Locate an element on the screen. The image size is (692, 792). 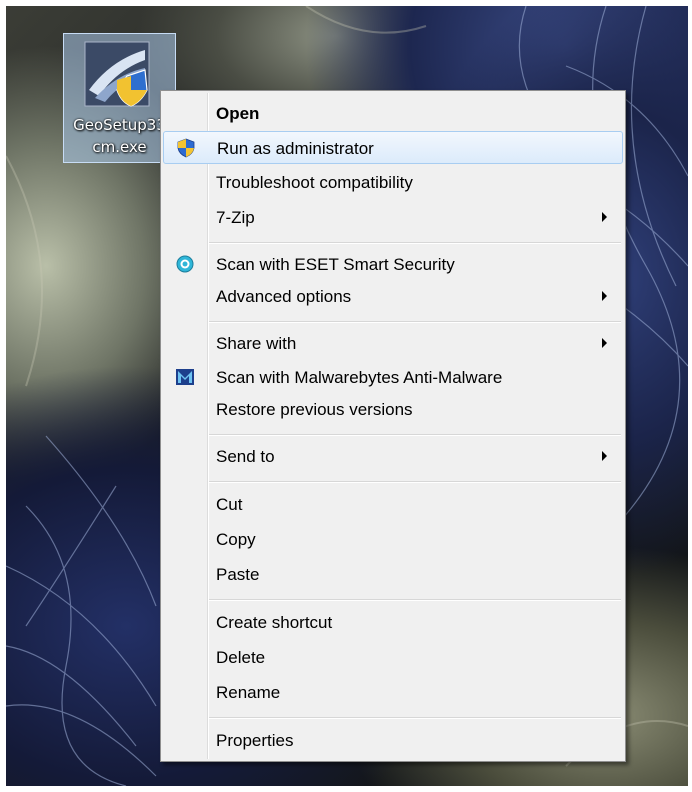
menu-item-label: Properties is located at coordinates (255, 740).